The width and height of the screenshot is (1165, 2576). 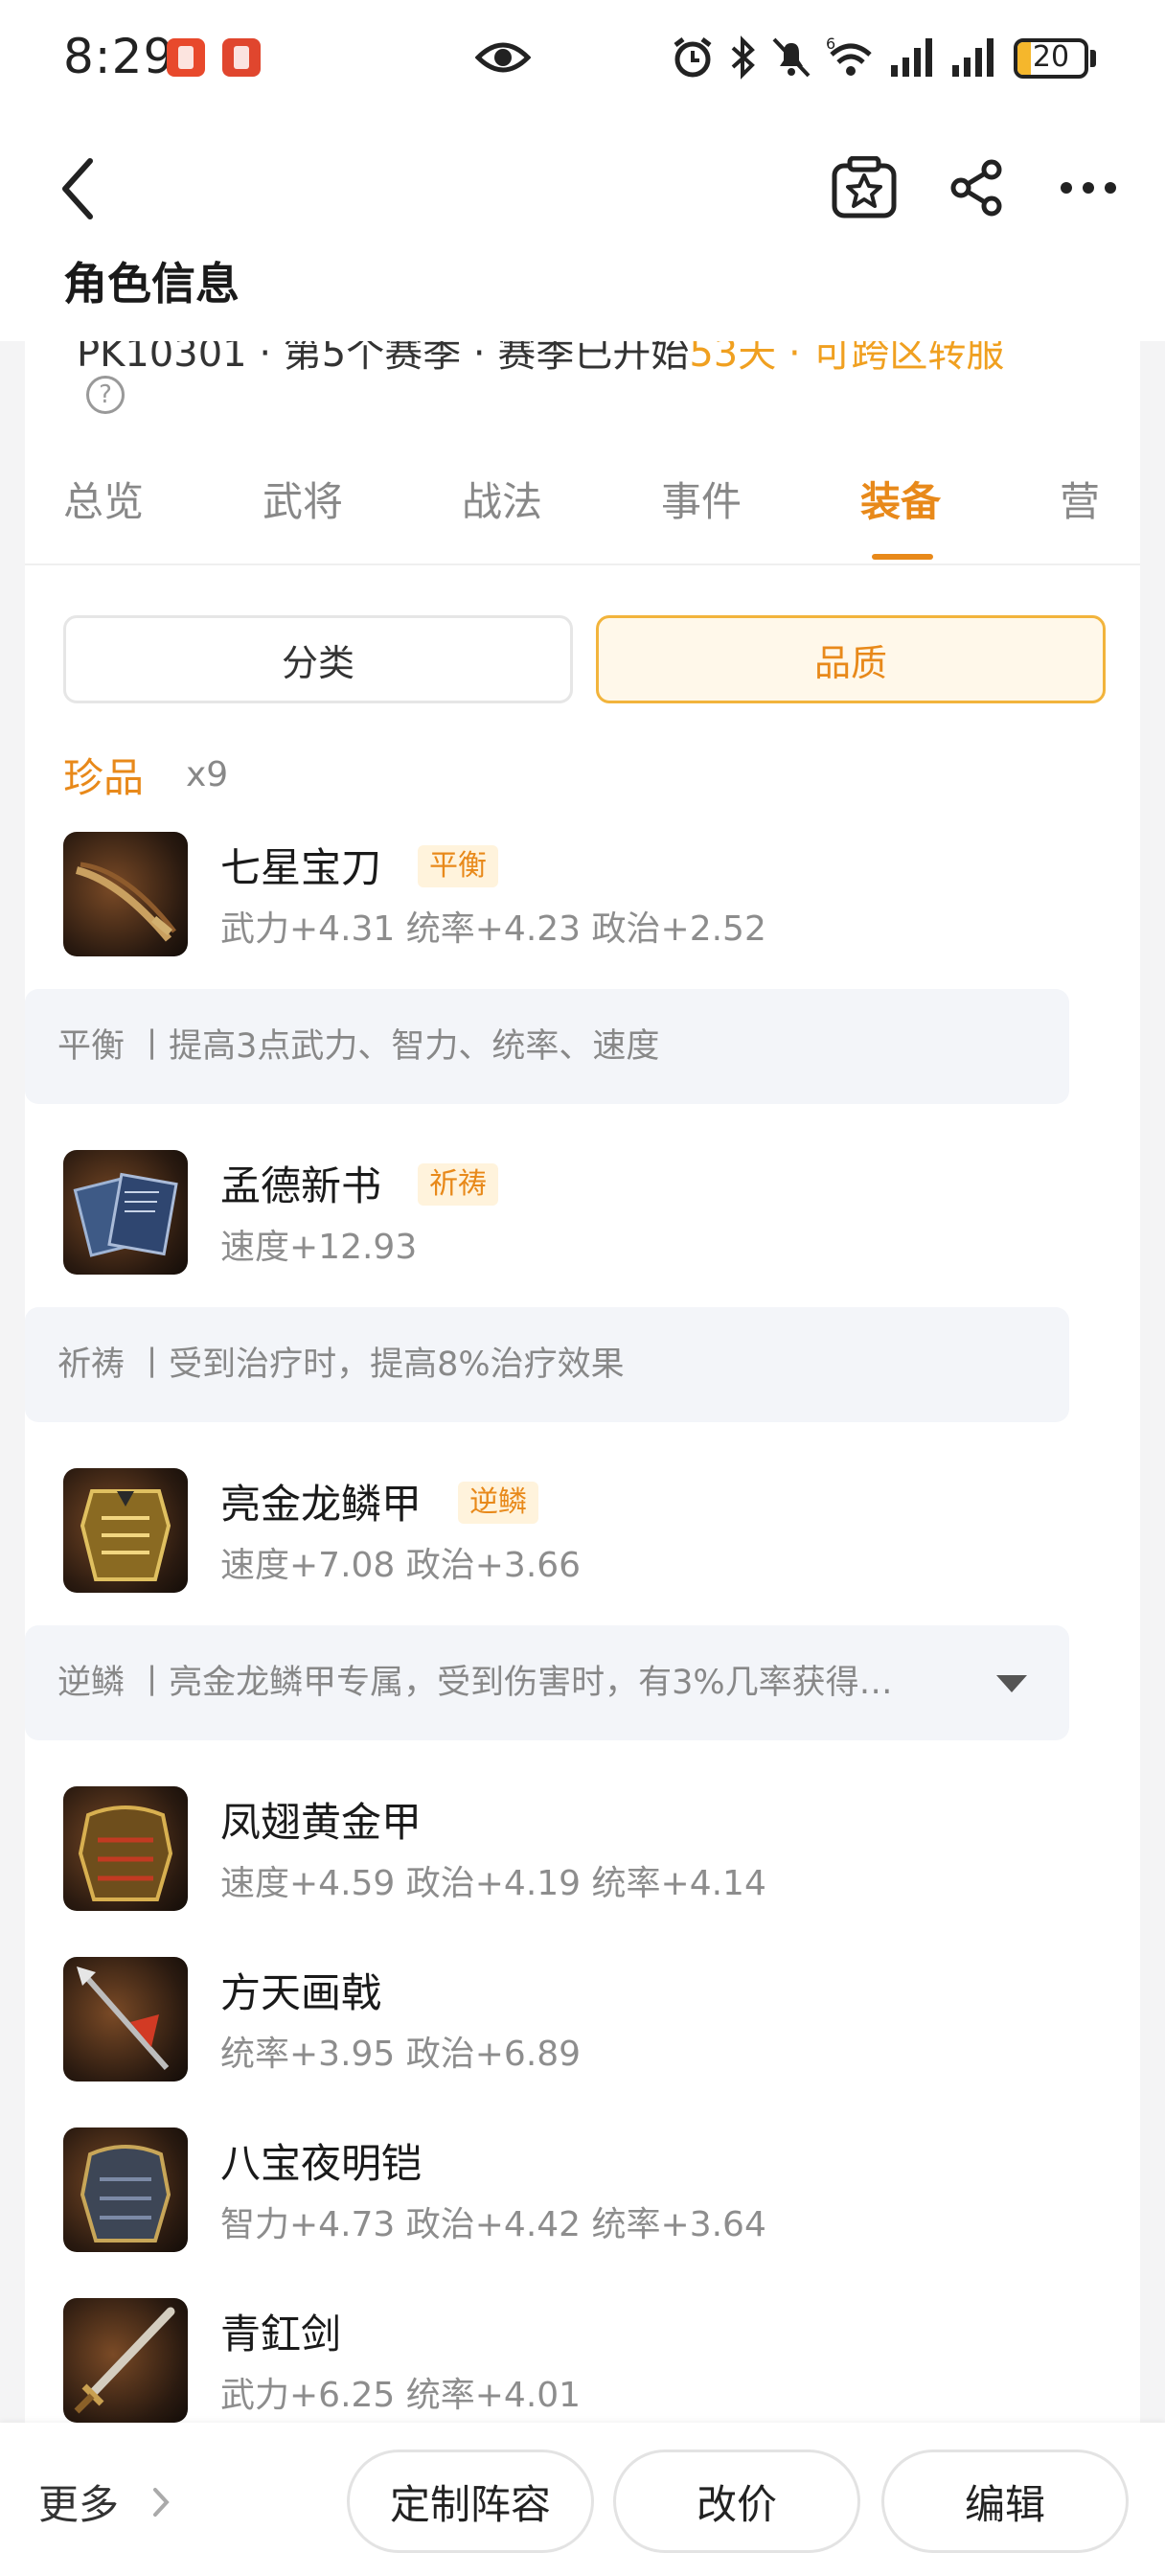 What do you see at coordinates (106, 395) in the screenshot?
I see `help-icon: ?` at bounding box center [106, 395].